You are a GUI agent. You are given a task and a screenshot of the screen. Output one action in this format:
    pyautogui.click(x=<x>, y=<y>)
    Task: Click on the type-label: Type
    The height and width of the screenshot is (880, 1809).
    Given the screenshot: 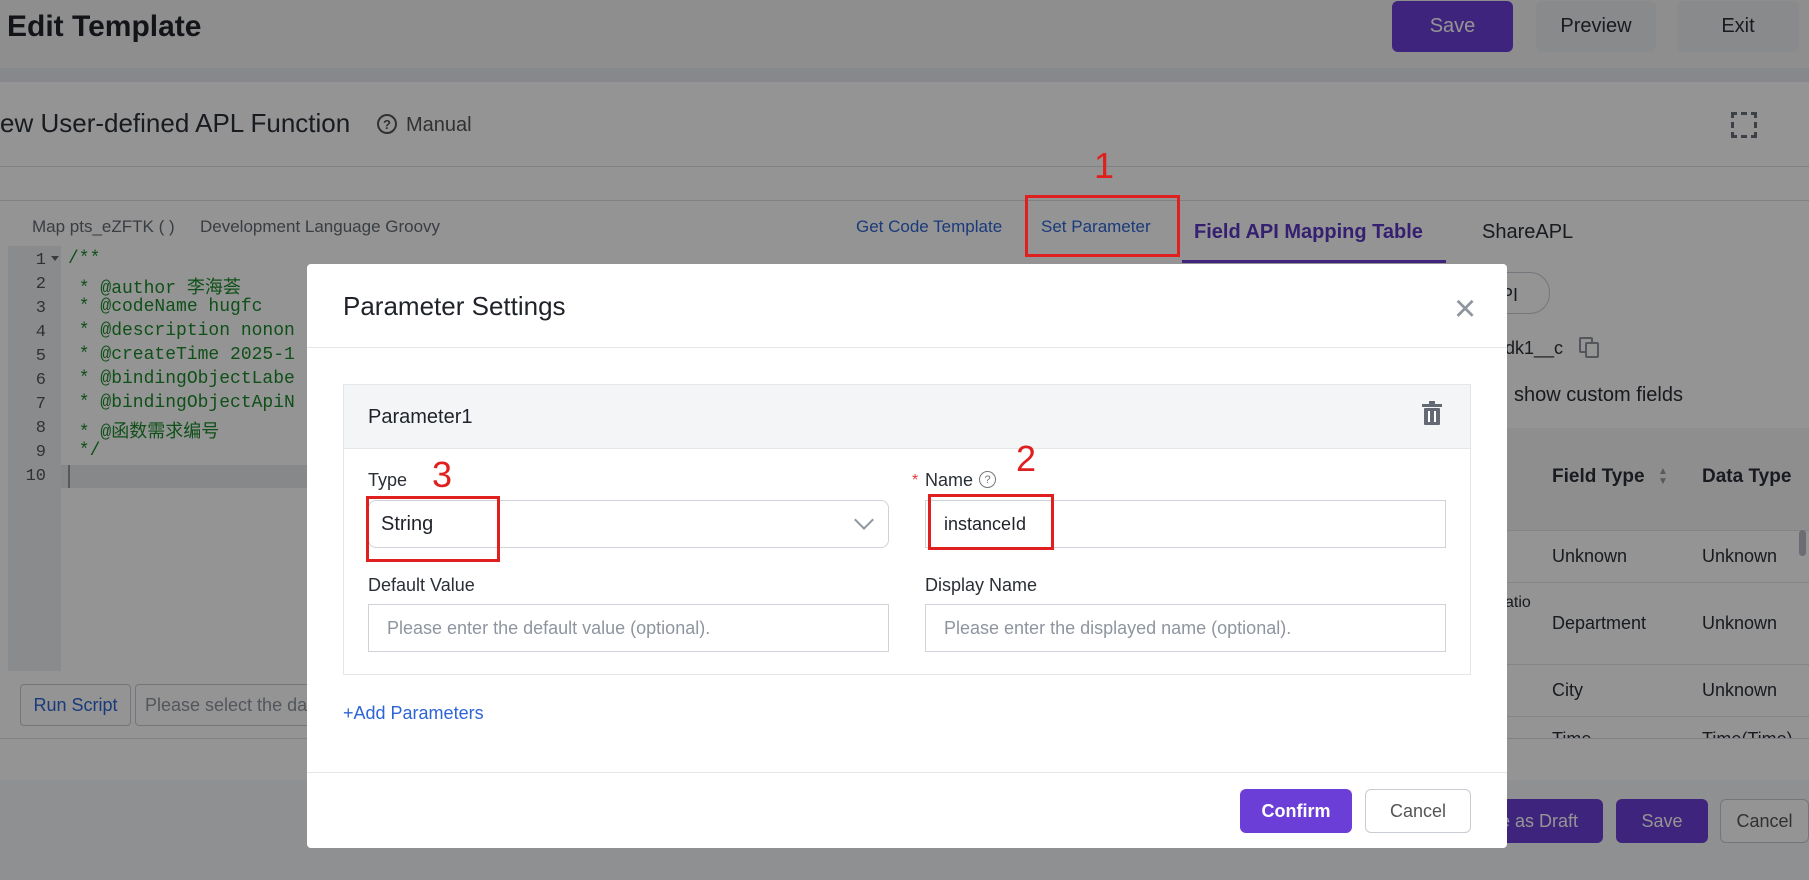 What is the action you would take?
    pyautogui.click(x=388, y=480)
    